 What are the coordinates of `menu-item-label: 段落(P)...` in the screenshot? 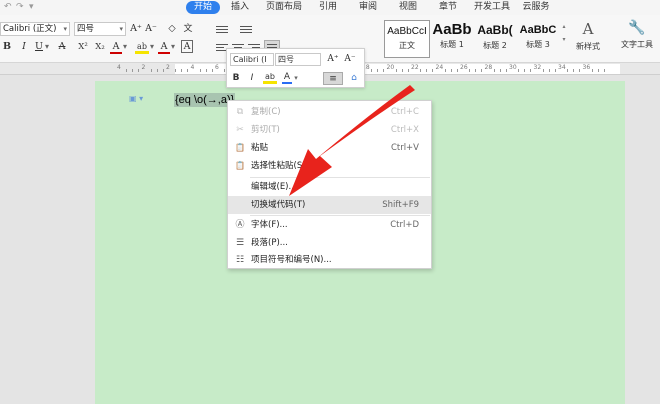 It's located at (269, 243).